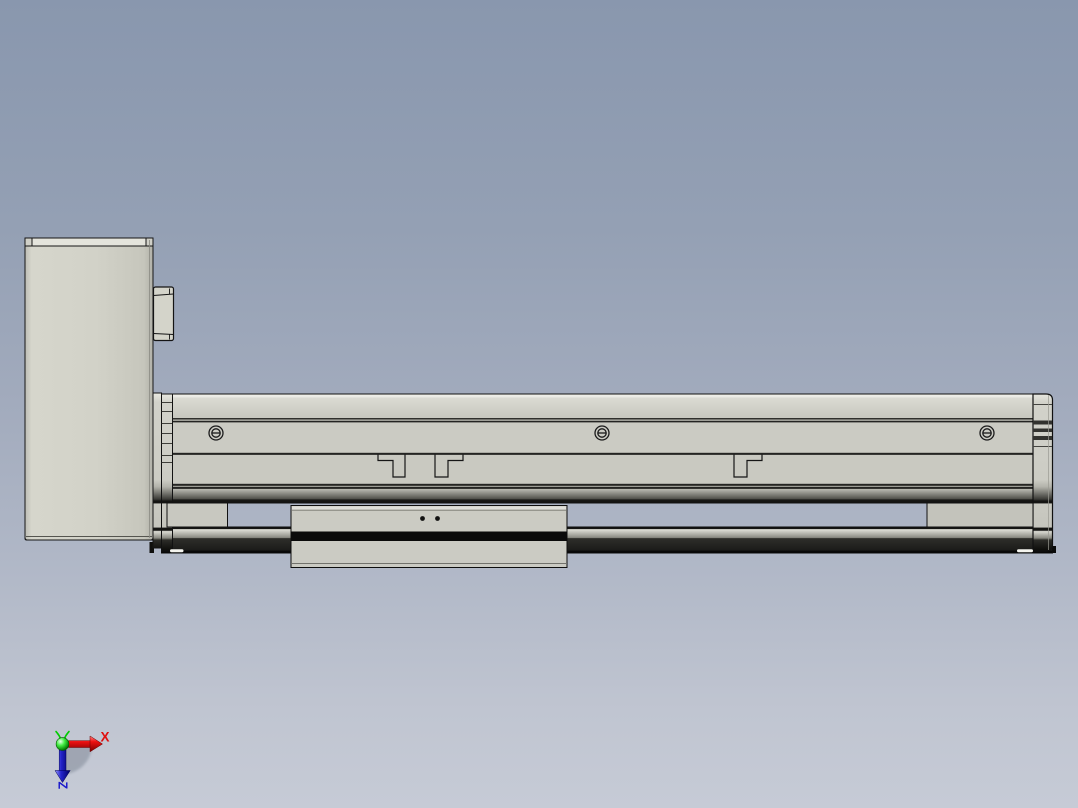 Image resolution: width=1078 pixels, height=808 pixels. I want to click on rail-lower-band-left, so click(226, 540).